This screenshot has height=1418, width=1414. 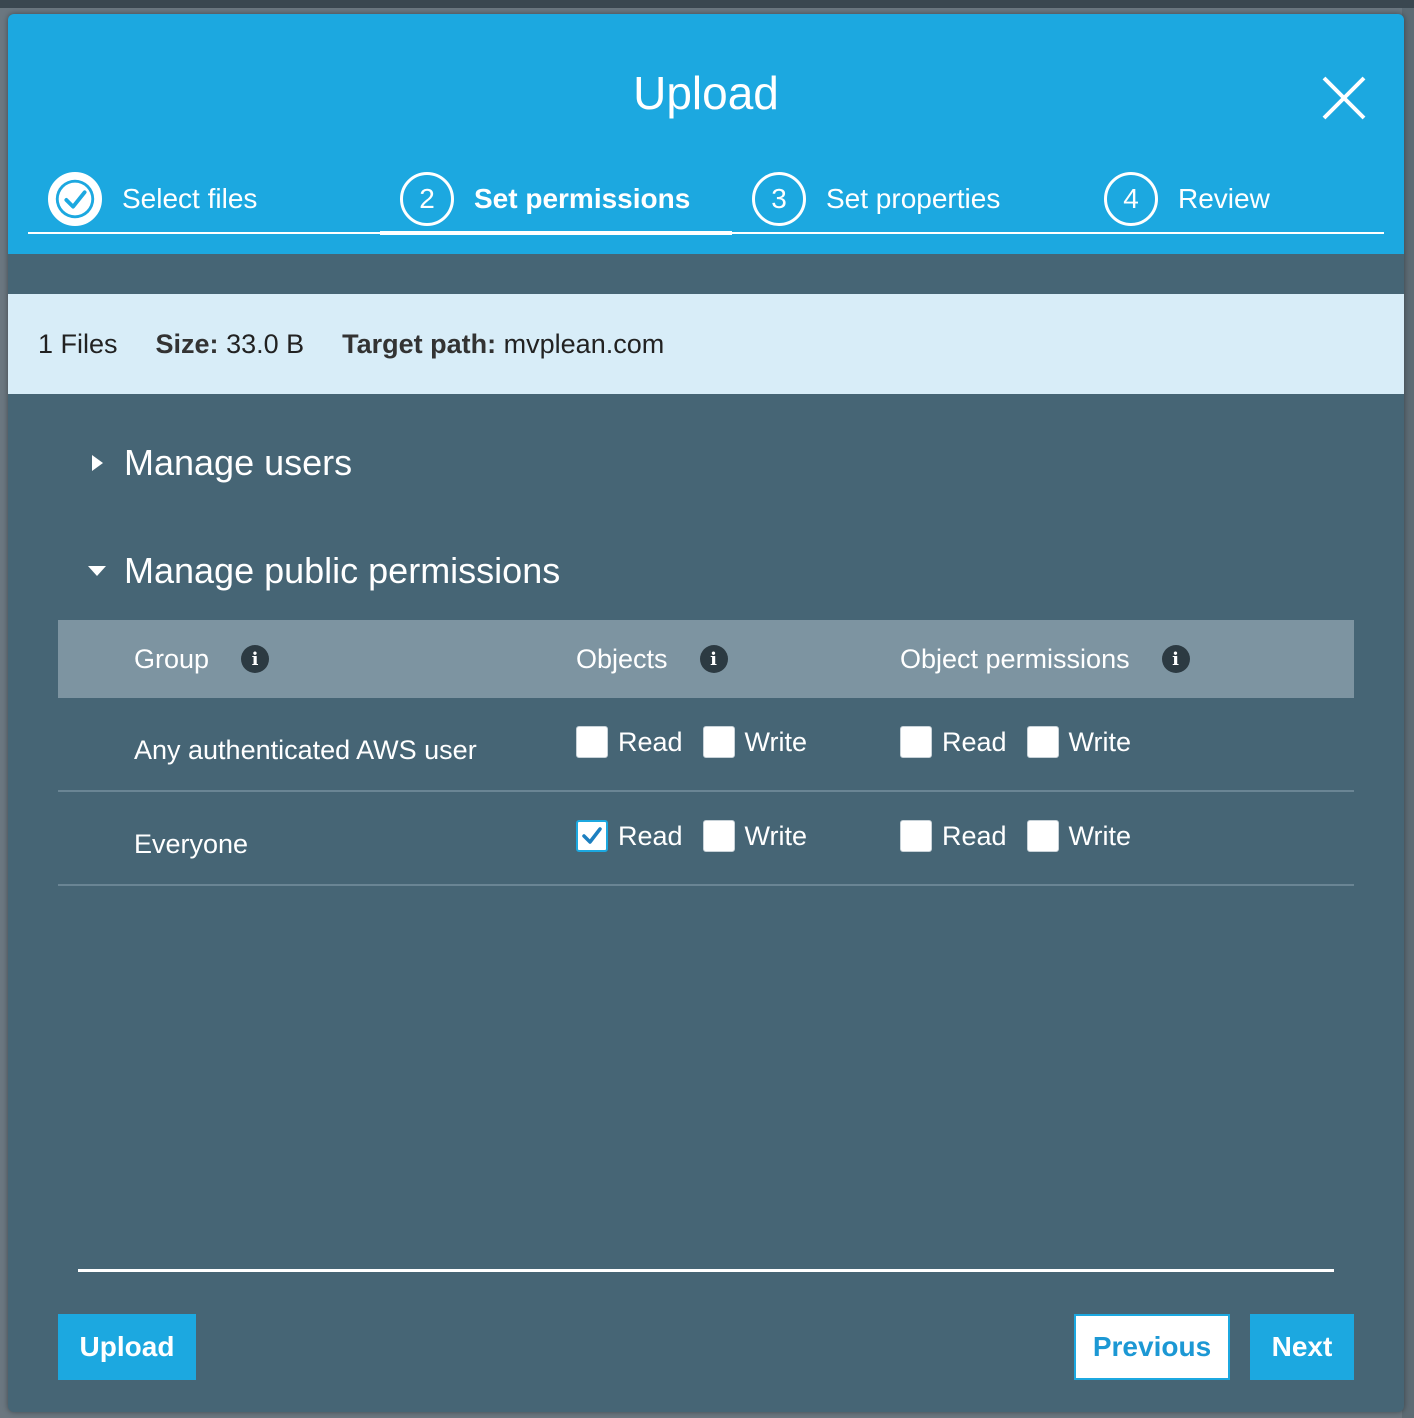 I want to click on step-set-permissions: 2 Set permissions, so click(x=556, y=199).